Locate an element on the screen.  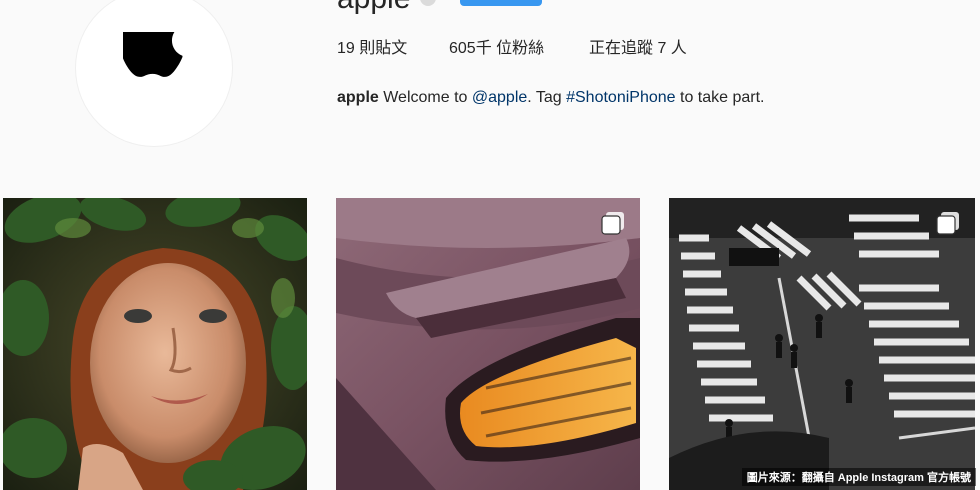
following-count: 正在追蹤 7 人 is located at coordinates (638, 49).